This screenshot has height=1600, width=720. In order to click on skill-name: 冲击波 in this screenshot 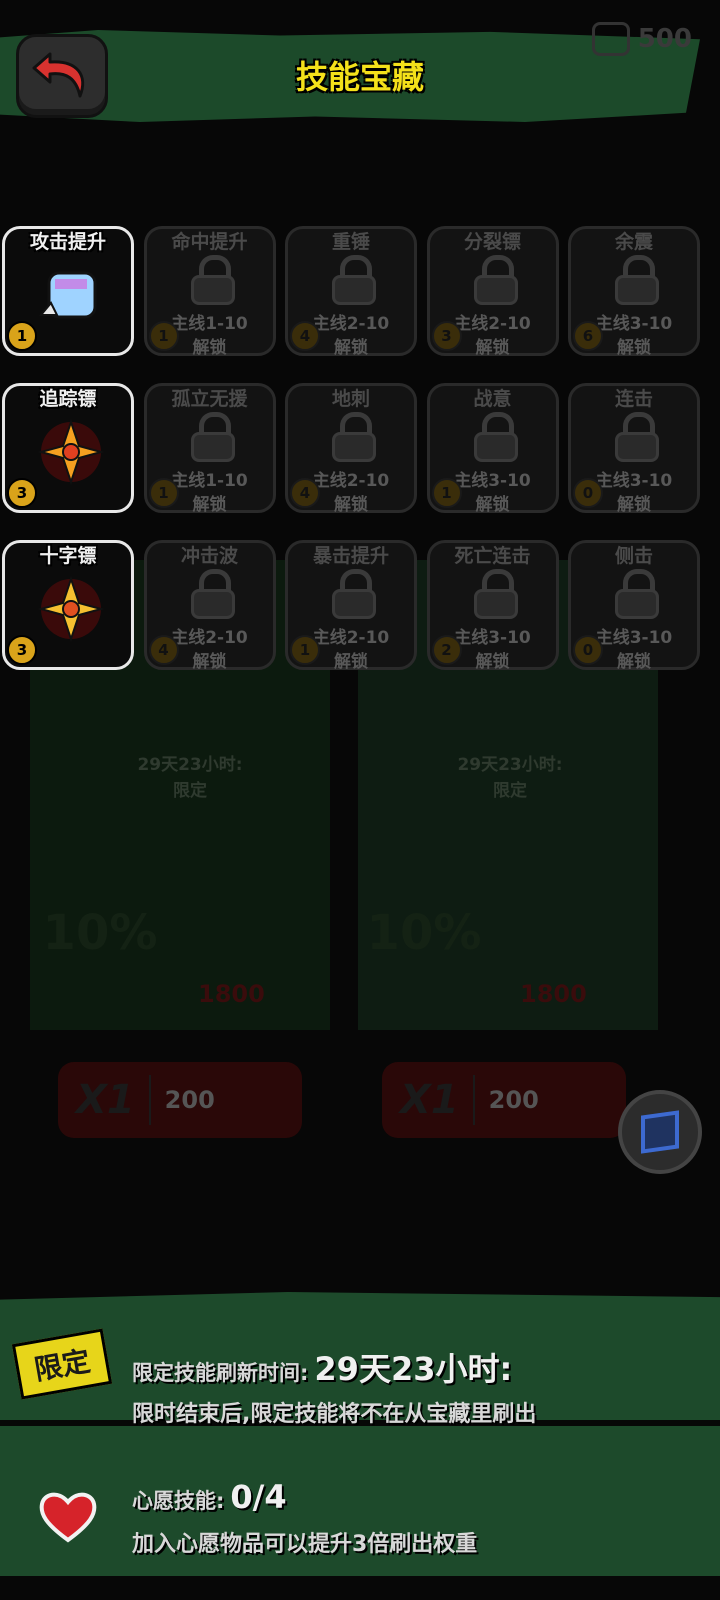, I will do `click(209, 556)`.